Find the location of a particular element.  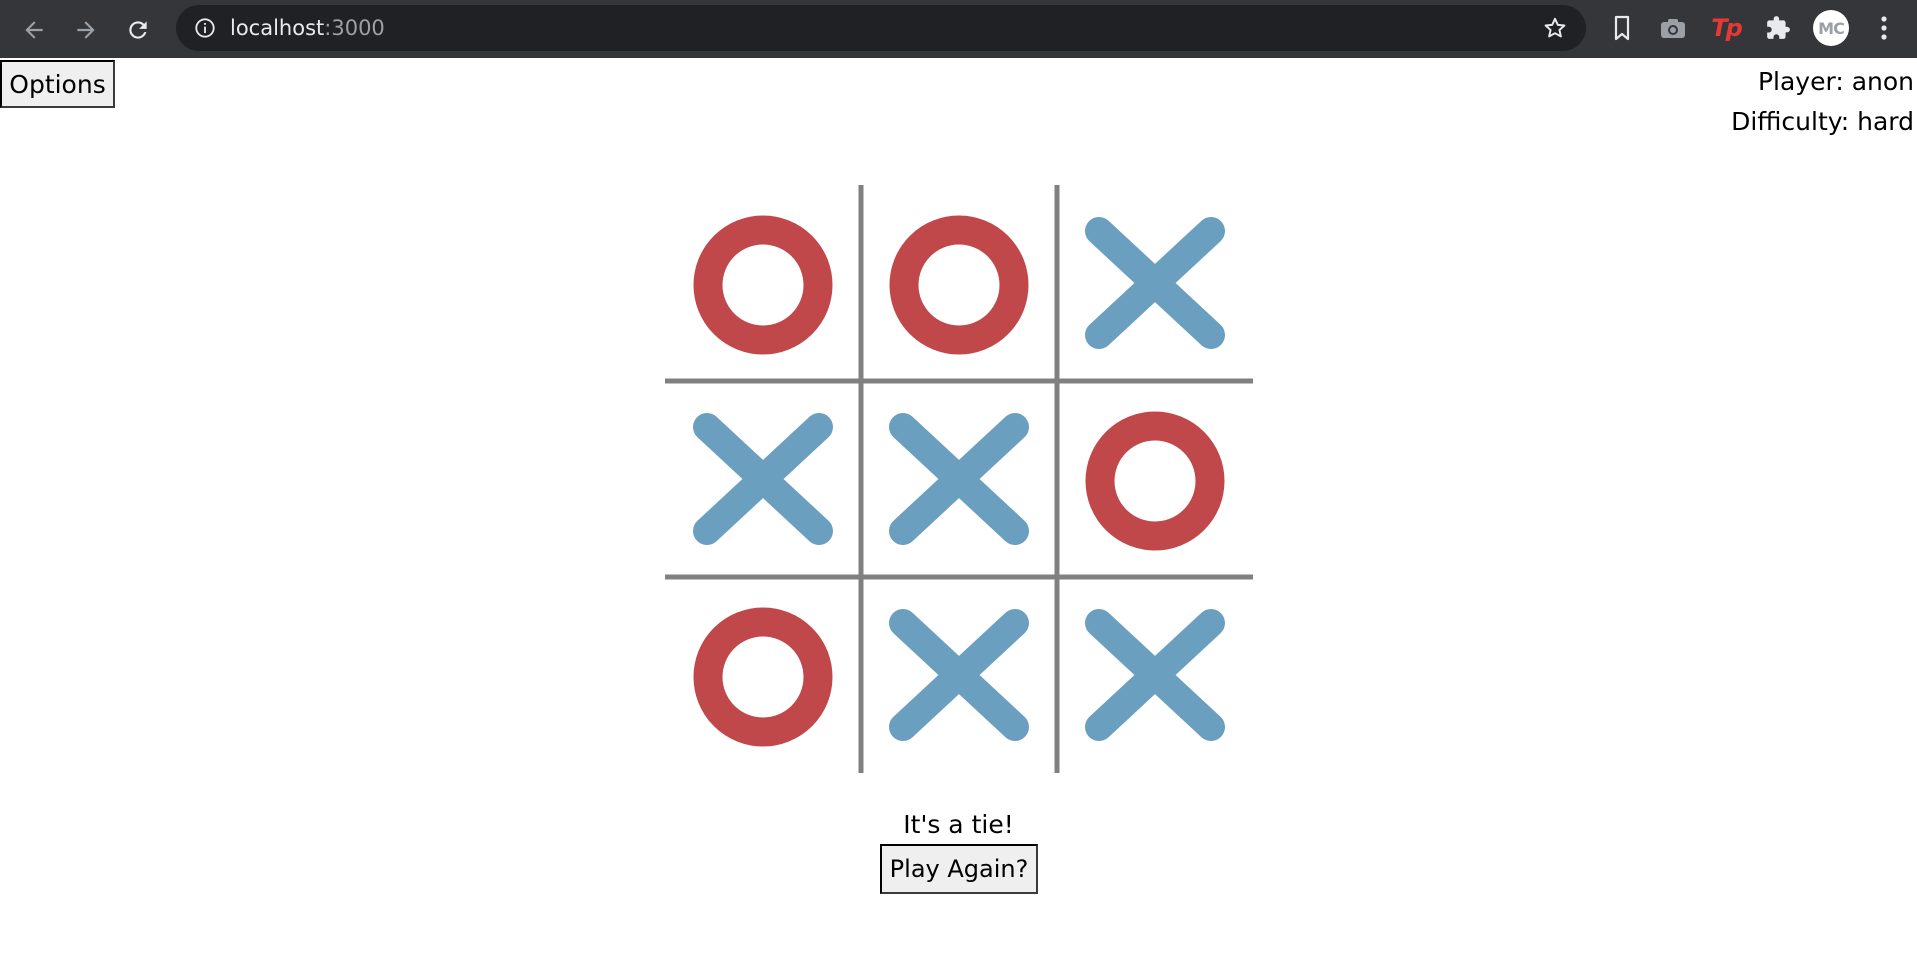

avatar-initials: MC is located at coordinates (1831, 28).